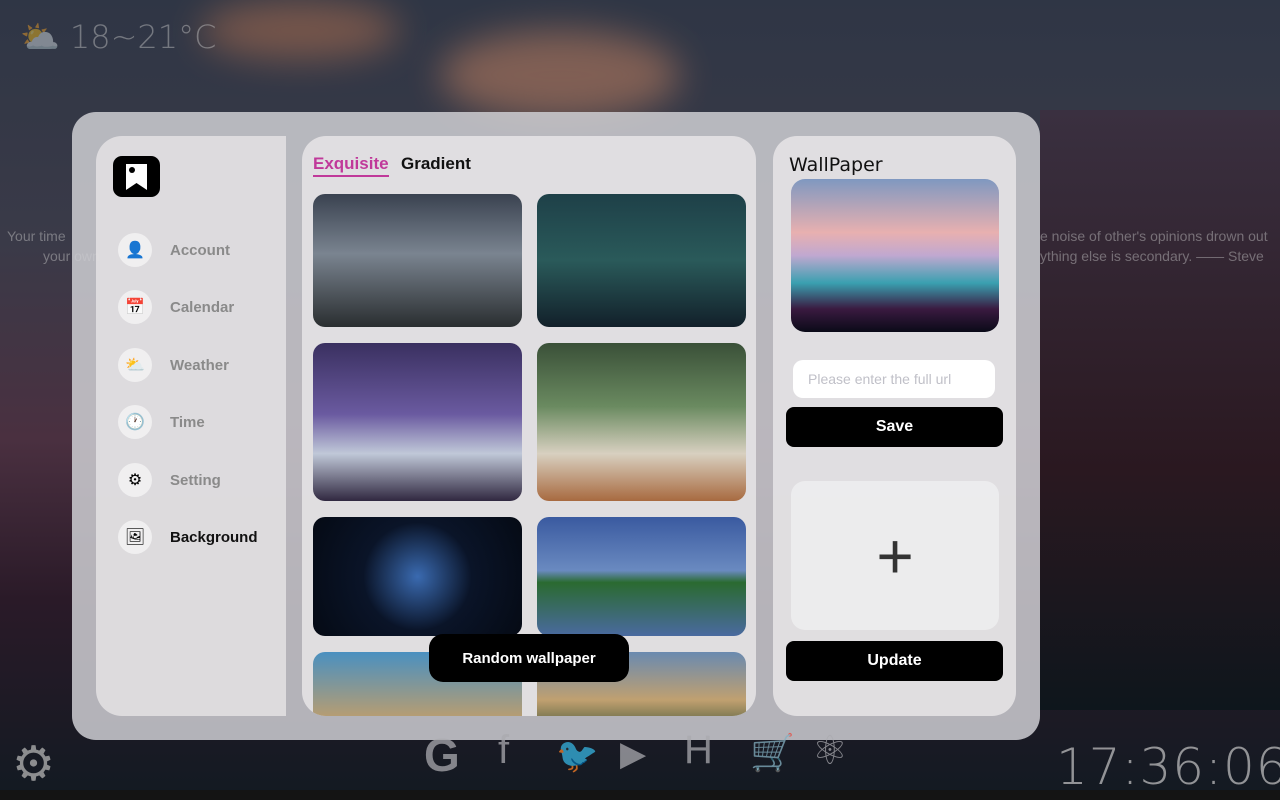  What do you see at coordinates (200, 250) in the screenshot?
I see `sidebar-item-label: Account` at bounding box center [200, 250].